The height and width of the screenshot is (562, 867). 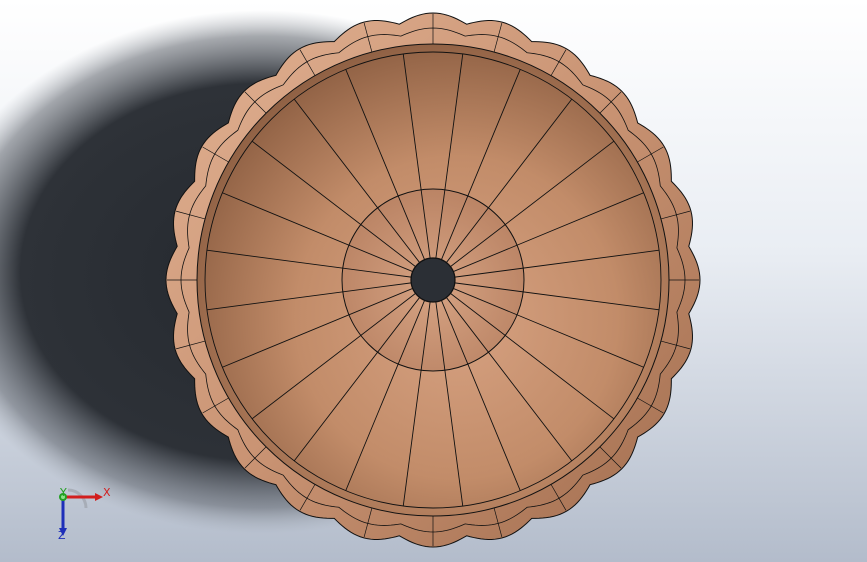 I want to click on axis-y-label: Y, so click(x=63, y=492).